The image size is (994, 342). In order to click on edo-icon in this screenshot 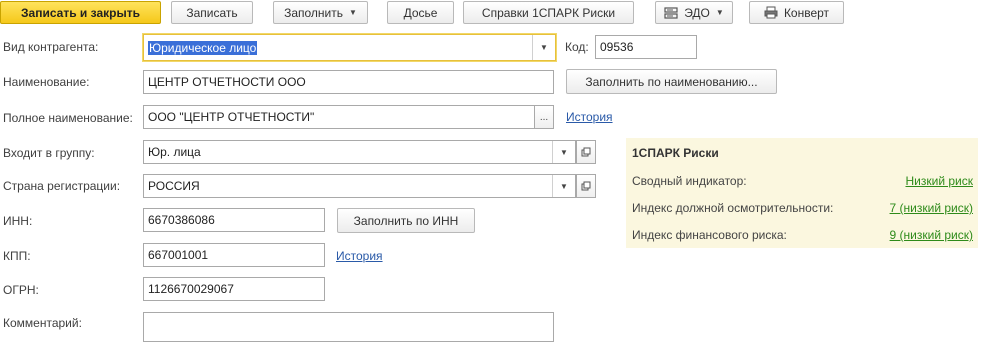, I will do `click(671, 12)`.